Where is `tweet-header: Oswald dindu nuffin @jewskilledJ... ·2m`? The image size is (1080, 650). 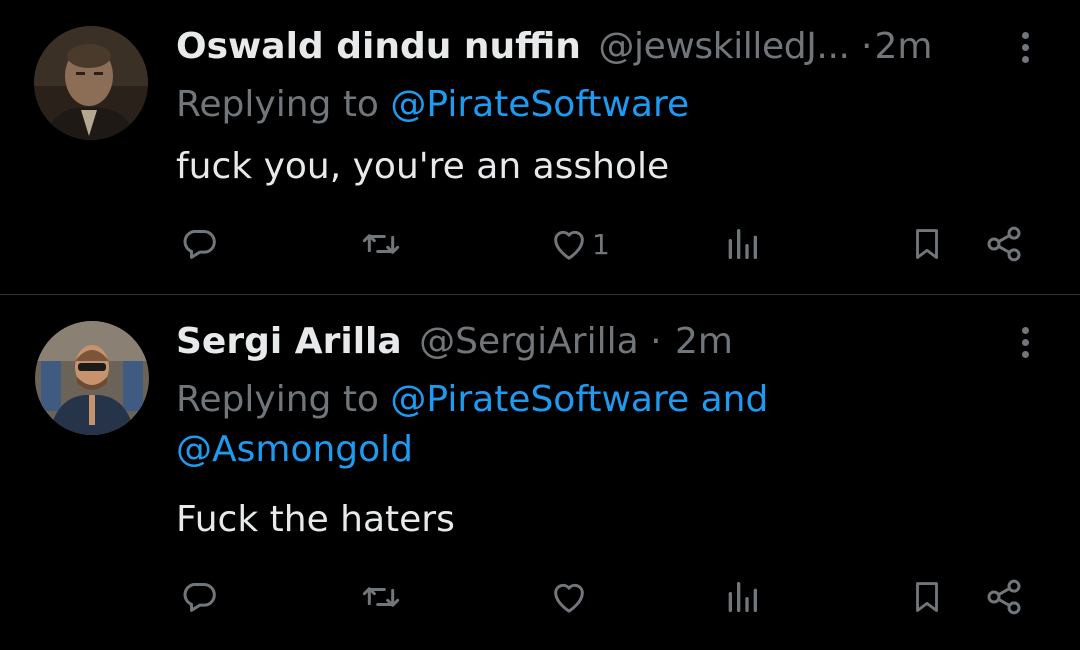 tweet-header: Oswald dindu nuffin @jewskilledJ... ·2m is located at coordinates (554, 47).